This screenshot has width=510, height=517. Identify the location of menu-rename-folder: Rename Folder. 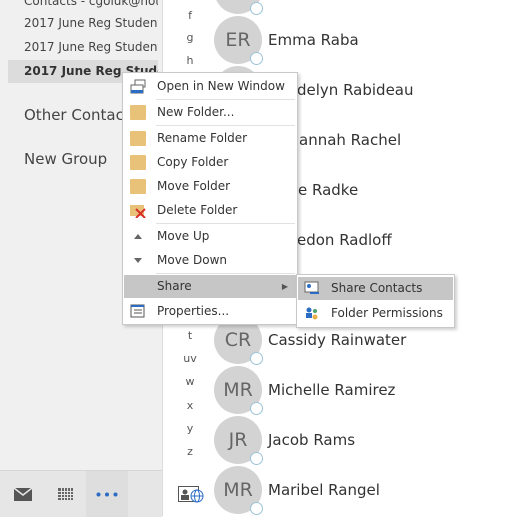
(210, 138).